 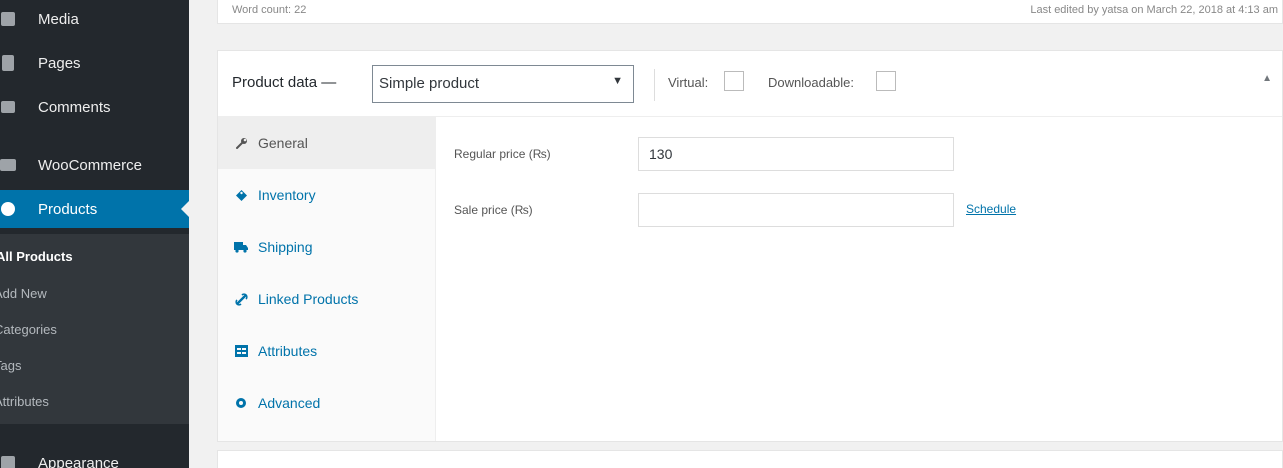 What do you see at coordinates (503, 84) in the screenshot?
I see `product-type-select: Simple product ▼` at bounding box center [503, 84].